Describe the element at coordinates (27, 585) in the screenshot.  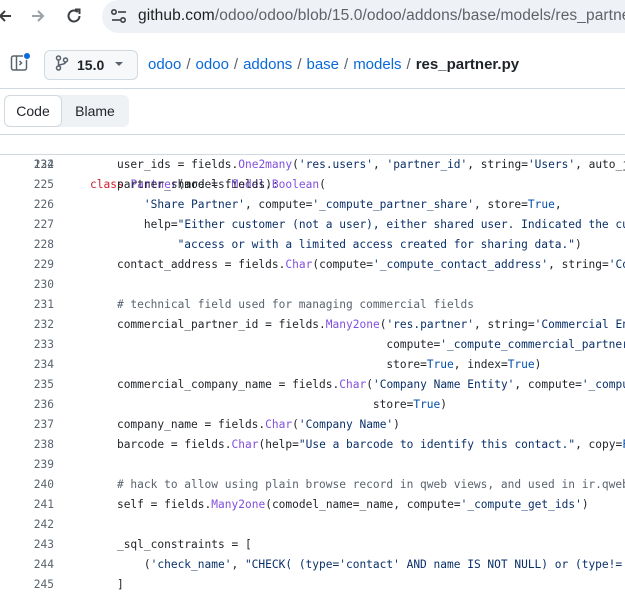
I see `line-number: 245` at that location.